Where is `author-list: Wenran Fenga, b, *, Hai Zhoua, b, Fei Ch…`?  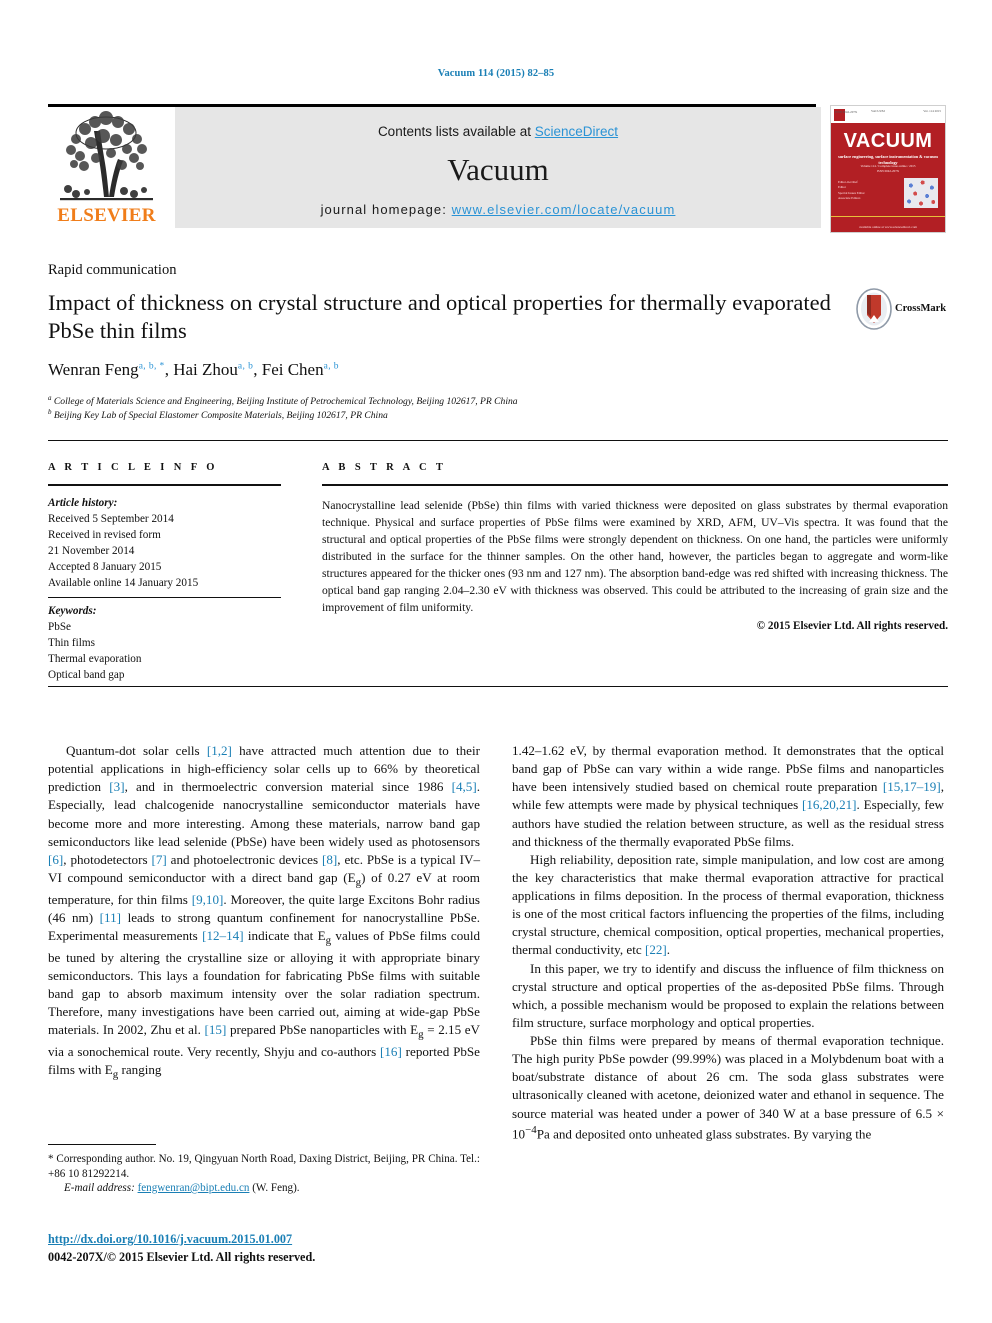
author-list: Wenran Fenga, b, *, Hai Zhoua, b, Fei Ch… is located at coordinates (193, 369).